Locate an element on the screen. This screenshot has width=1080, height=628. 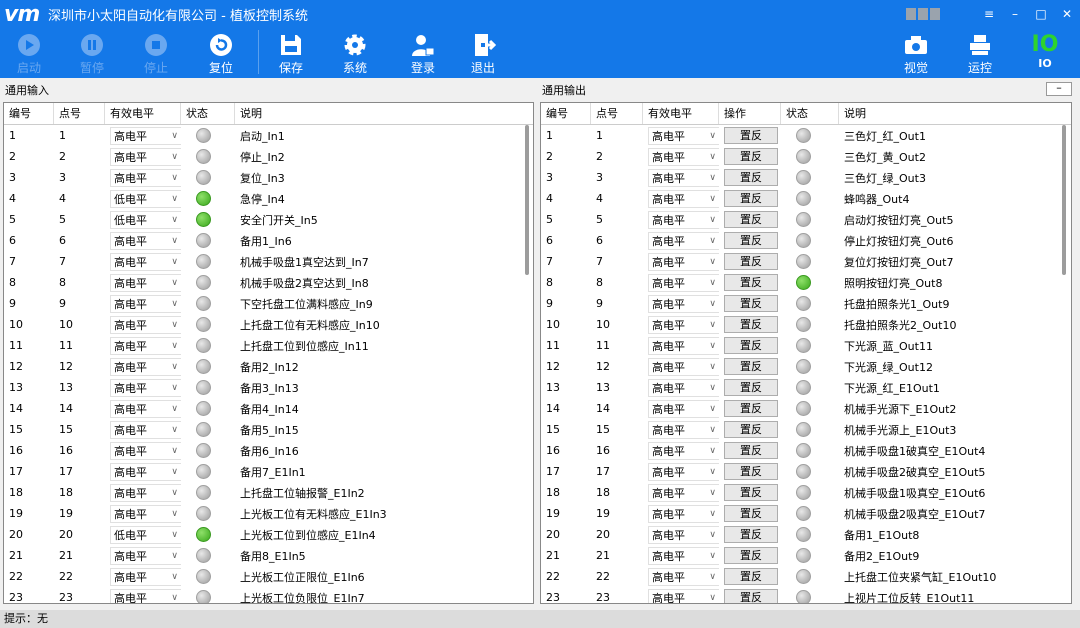
table-row: 15 15 高电平 ∨ 置反 机械手光源上_E1Out3 is located at coordinates (806, 429).